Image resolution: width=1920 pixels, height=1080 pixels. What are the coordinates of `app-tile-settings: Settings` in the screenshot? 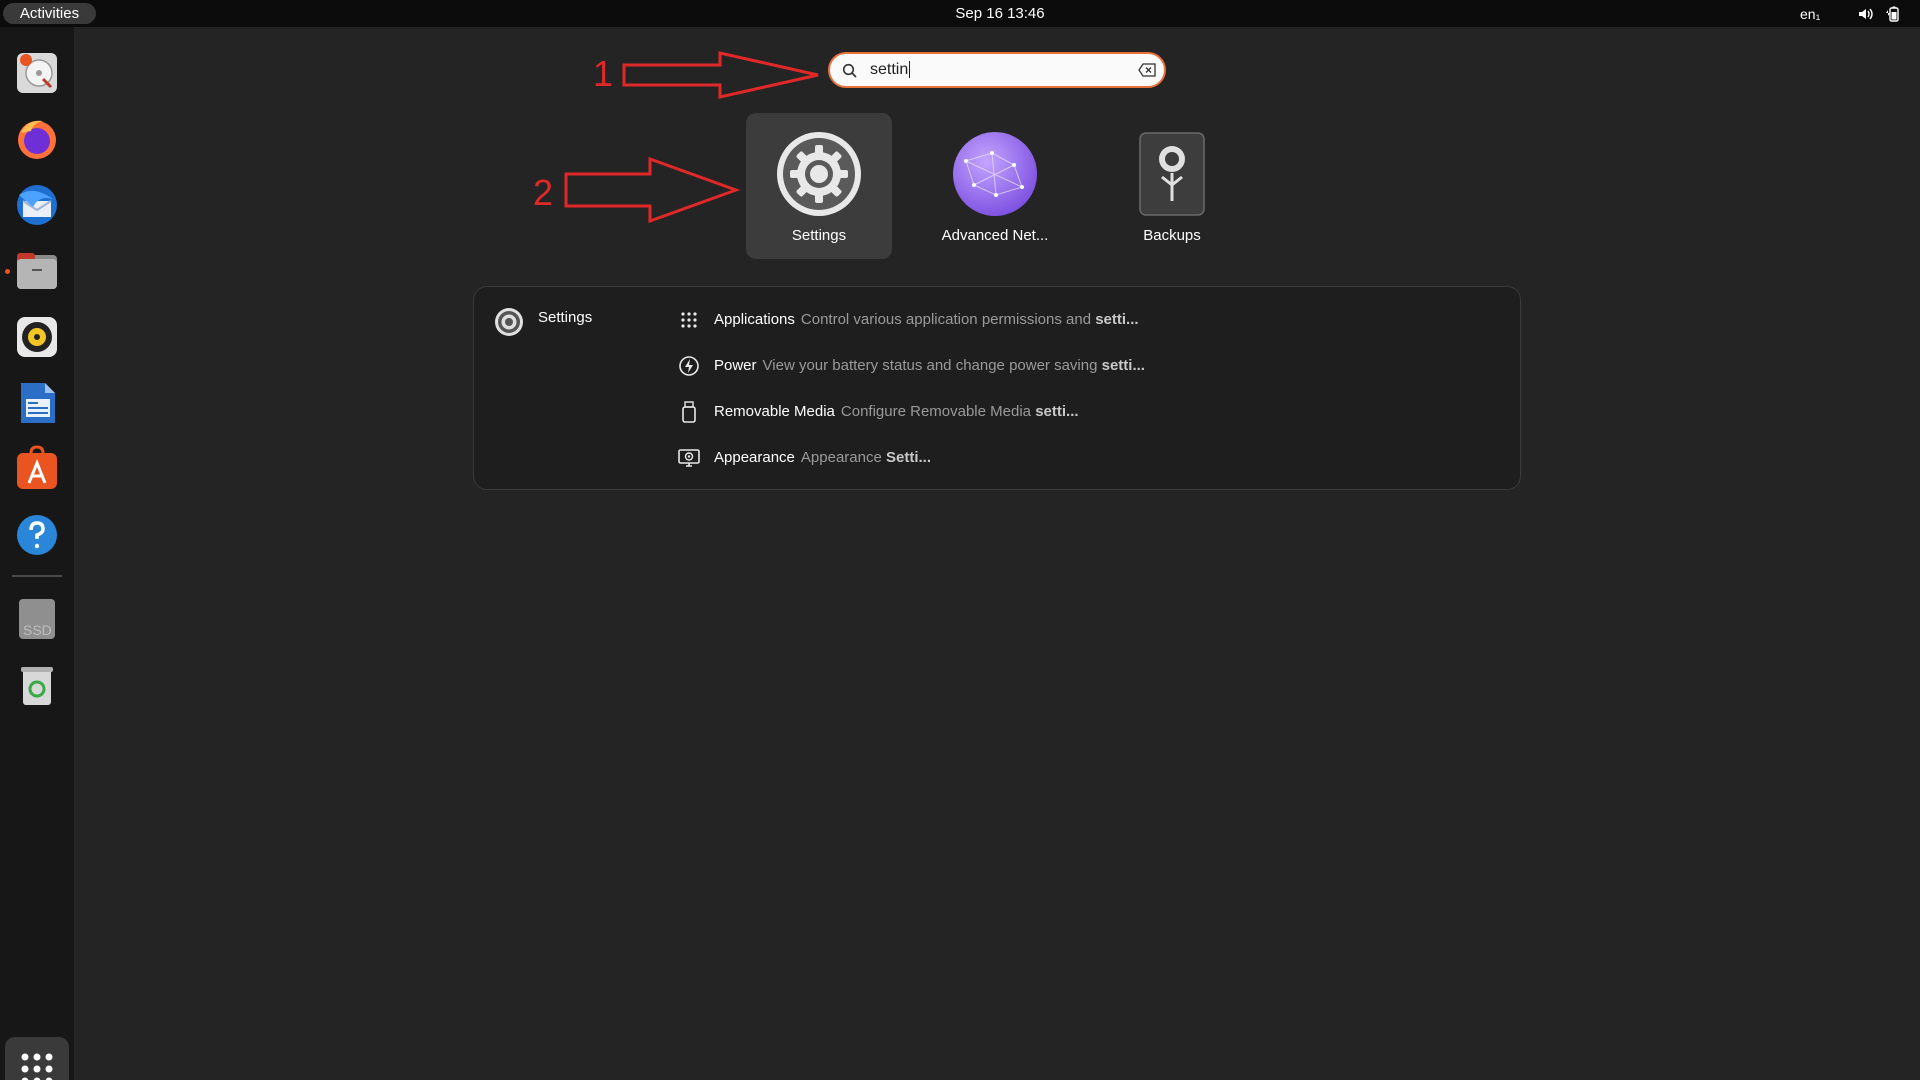 It's located at (819, 186).